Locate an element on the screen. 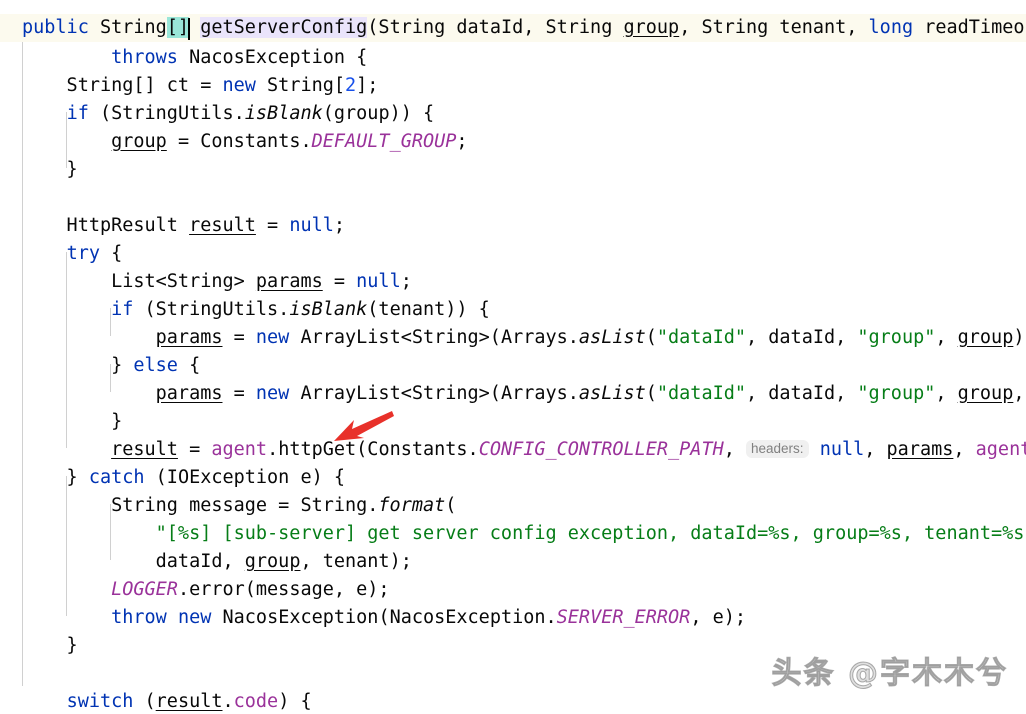 The image size is (1026, 714). code-line-6: } is located at coordinates (513, 170).